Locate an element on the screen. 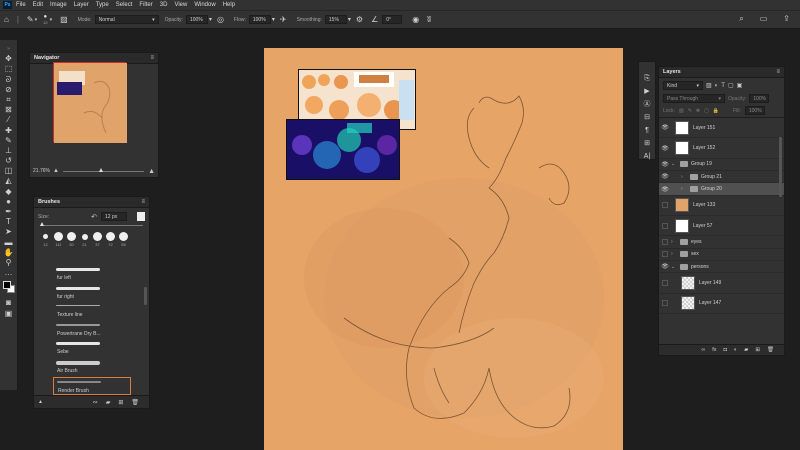  reset-icon: ↶ is located at coordinates (94, 217).